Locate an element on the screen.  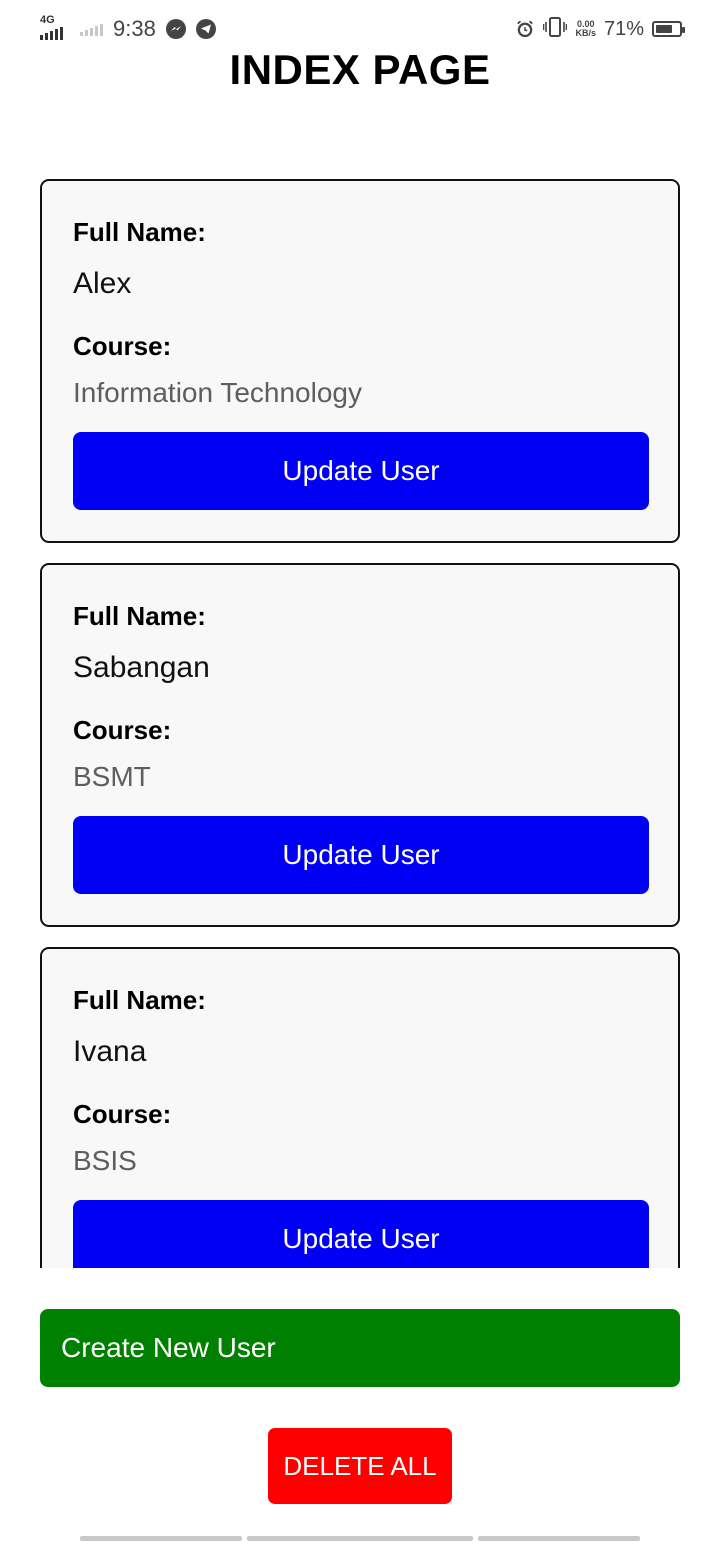
course-value: Information Technology is located at coordinates (217, 392).